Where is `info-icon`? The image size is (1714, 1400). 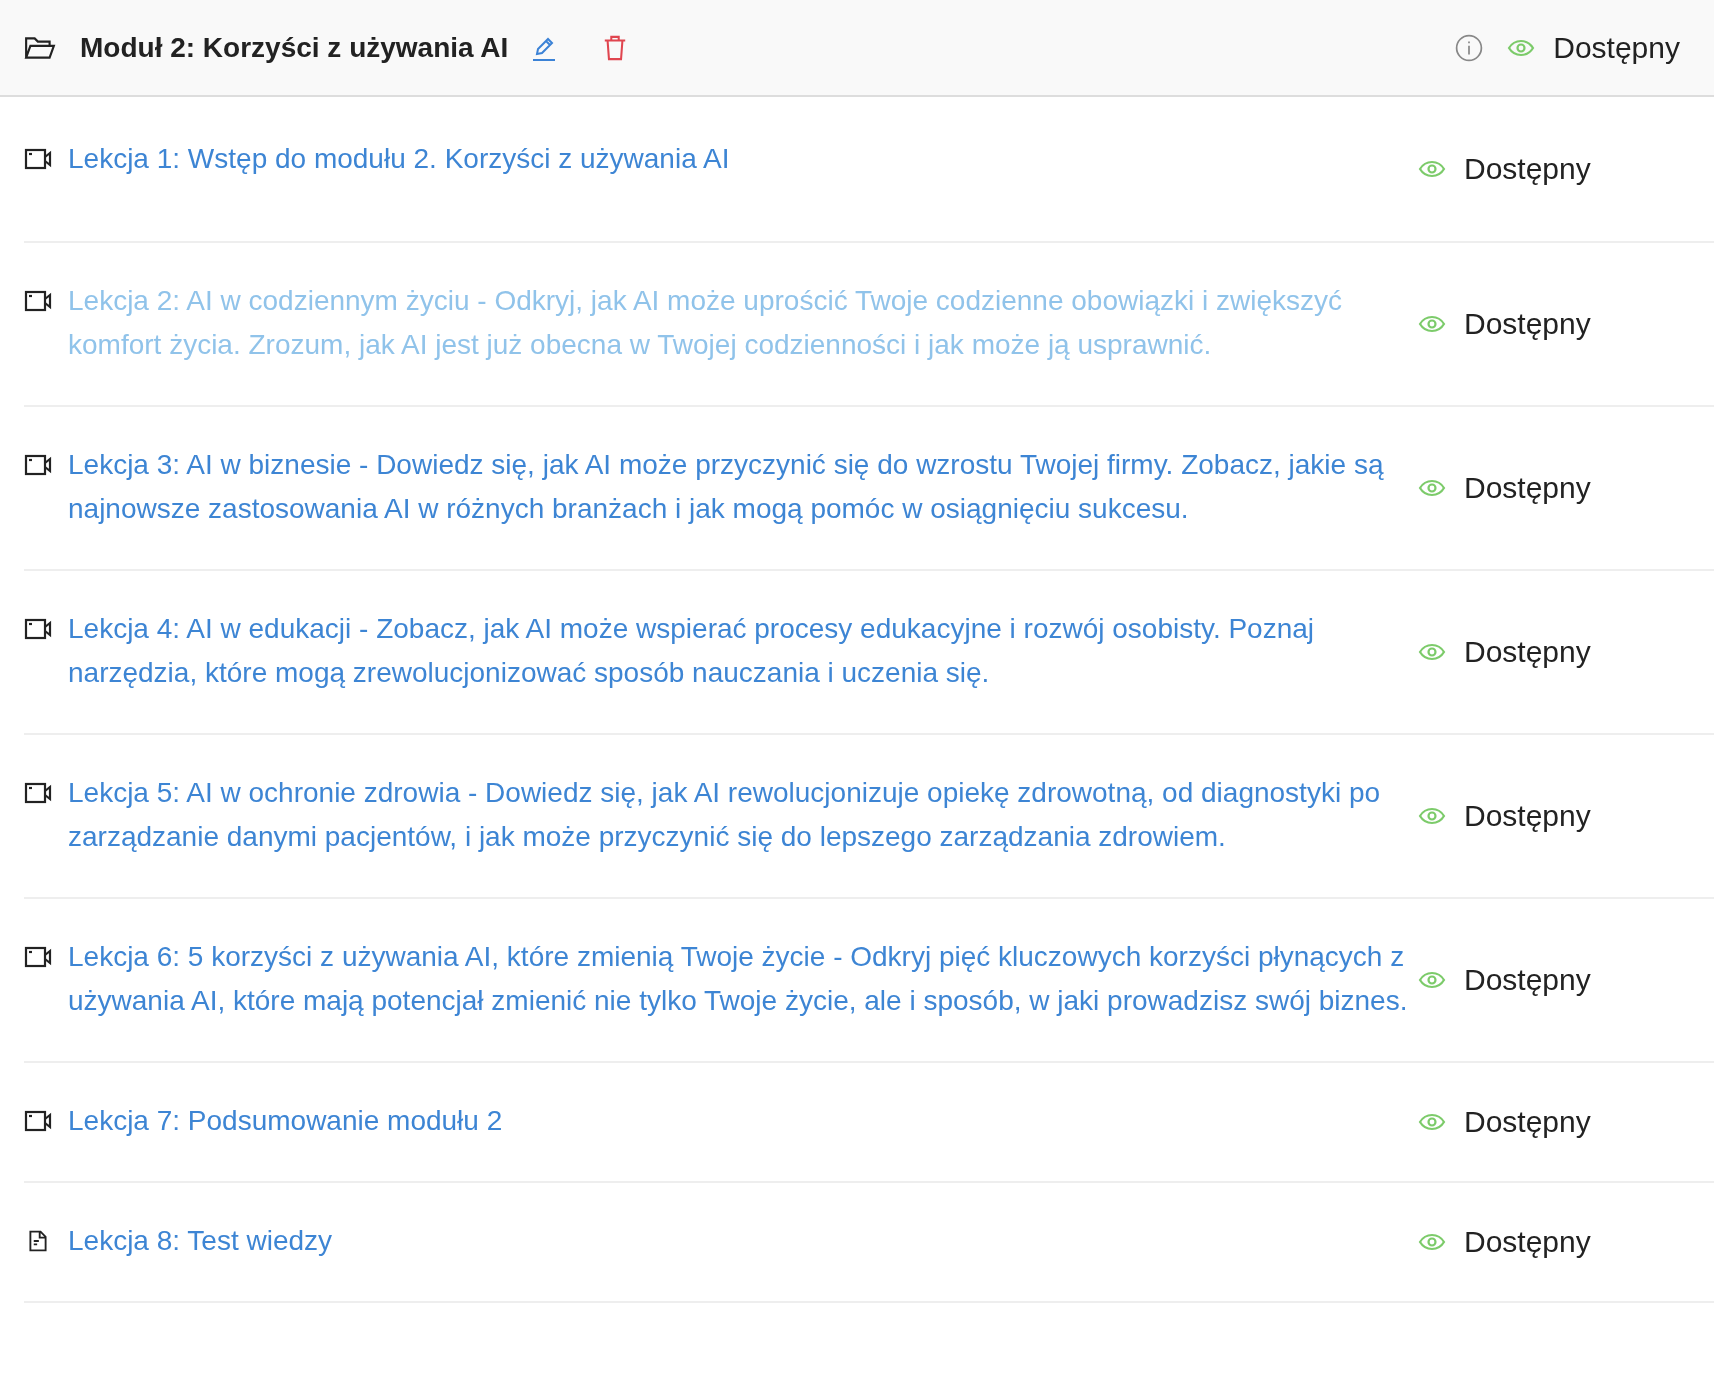 info-icon is located at coordinates (1469, 47).